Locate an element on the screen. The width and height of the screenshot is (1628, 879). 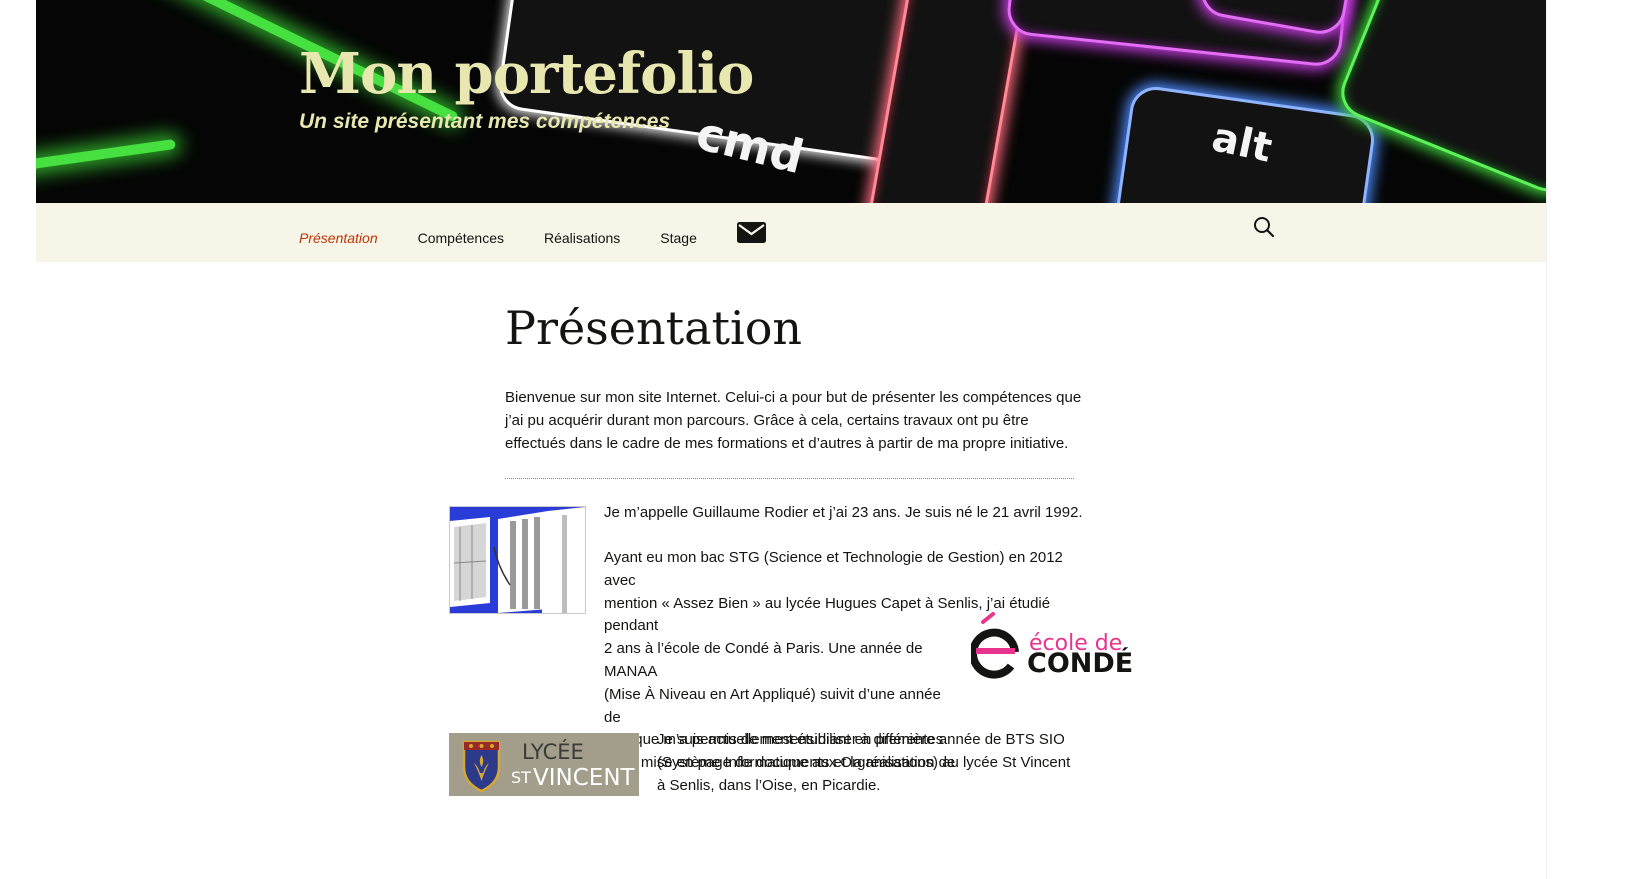
nav-item-stage: Stage is located at coordinates (678, 238).